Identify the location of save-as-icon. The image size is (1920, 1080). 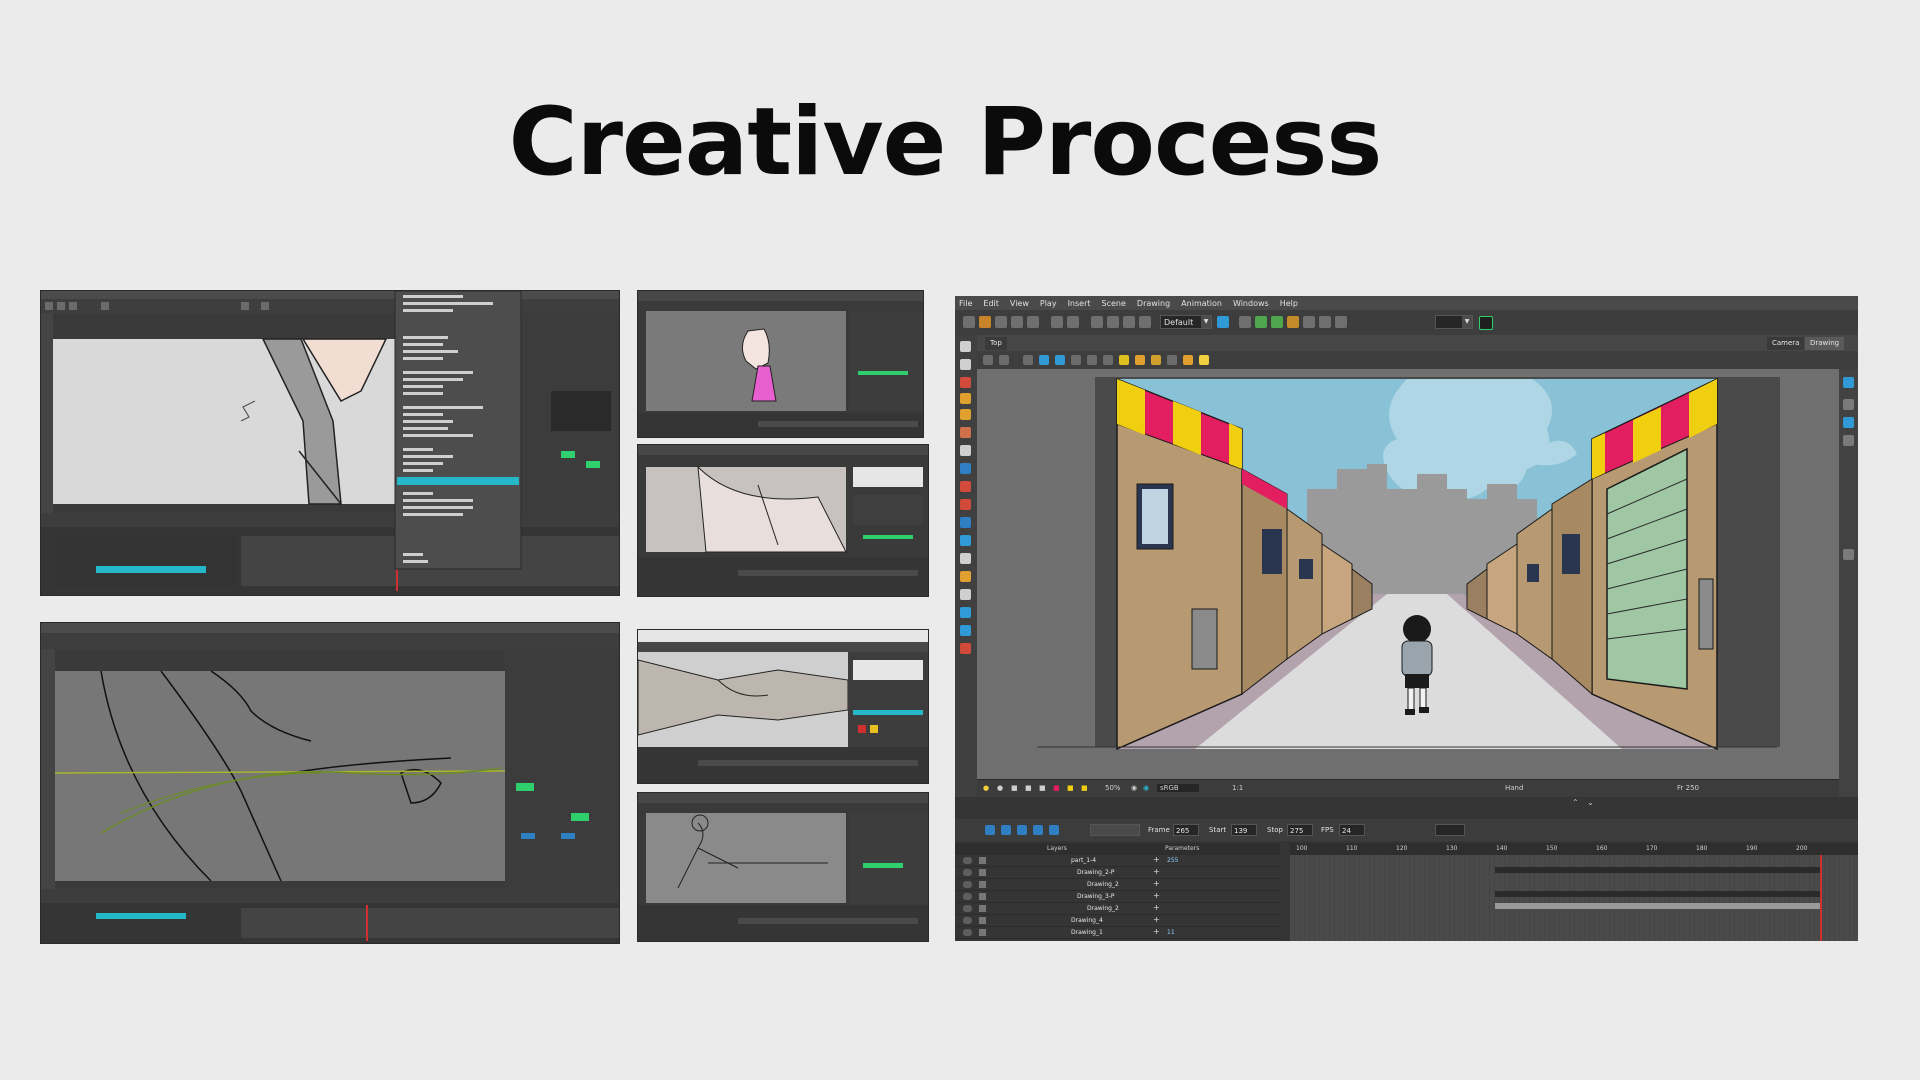
(1017, 322).